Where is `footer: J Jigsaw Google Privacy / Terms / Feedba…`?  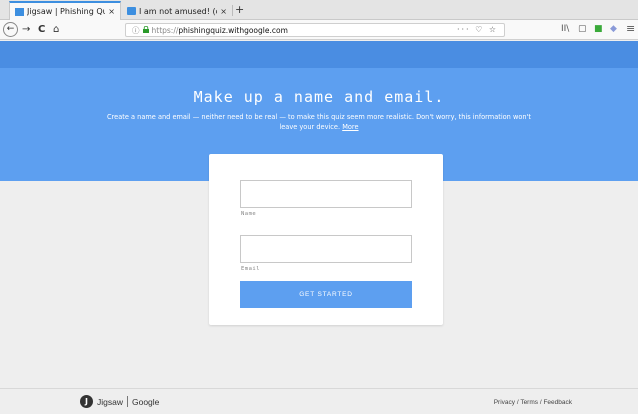
footer: J Jigsaw Google Privacy / Terms / Feedba… is located at coordinates (319, 401).